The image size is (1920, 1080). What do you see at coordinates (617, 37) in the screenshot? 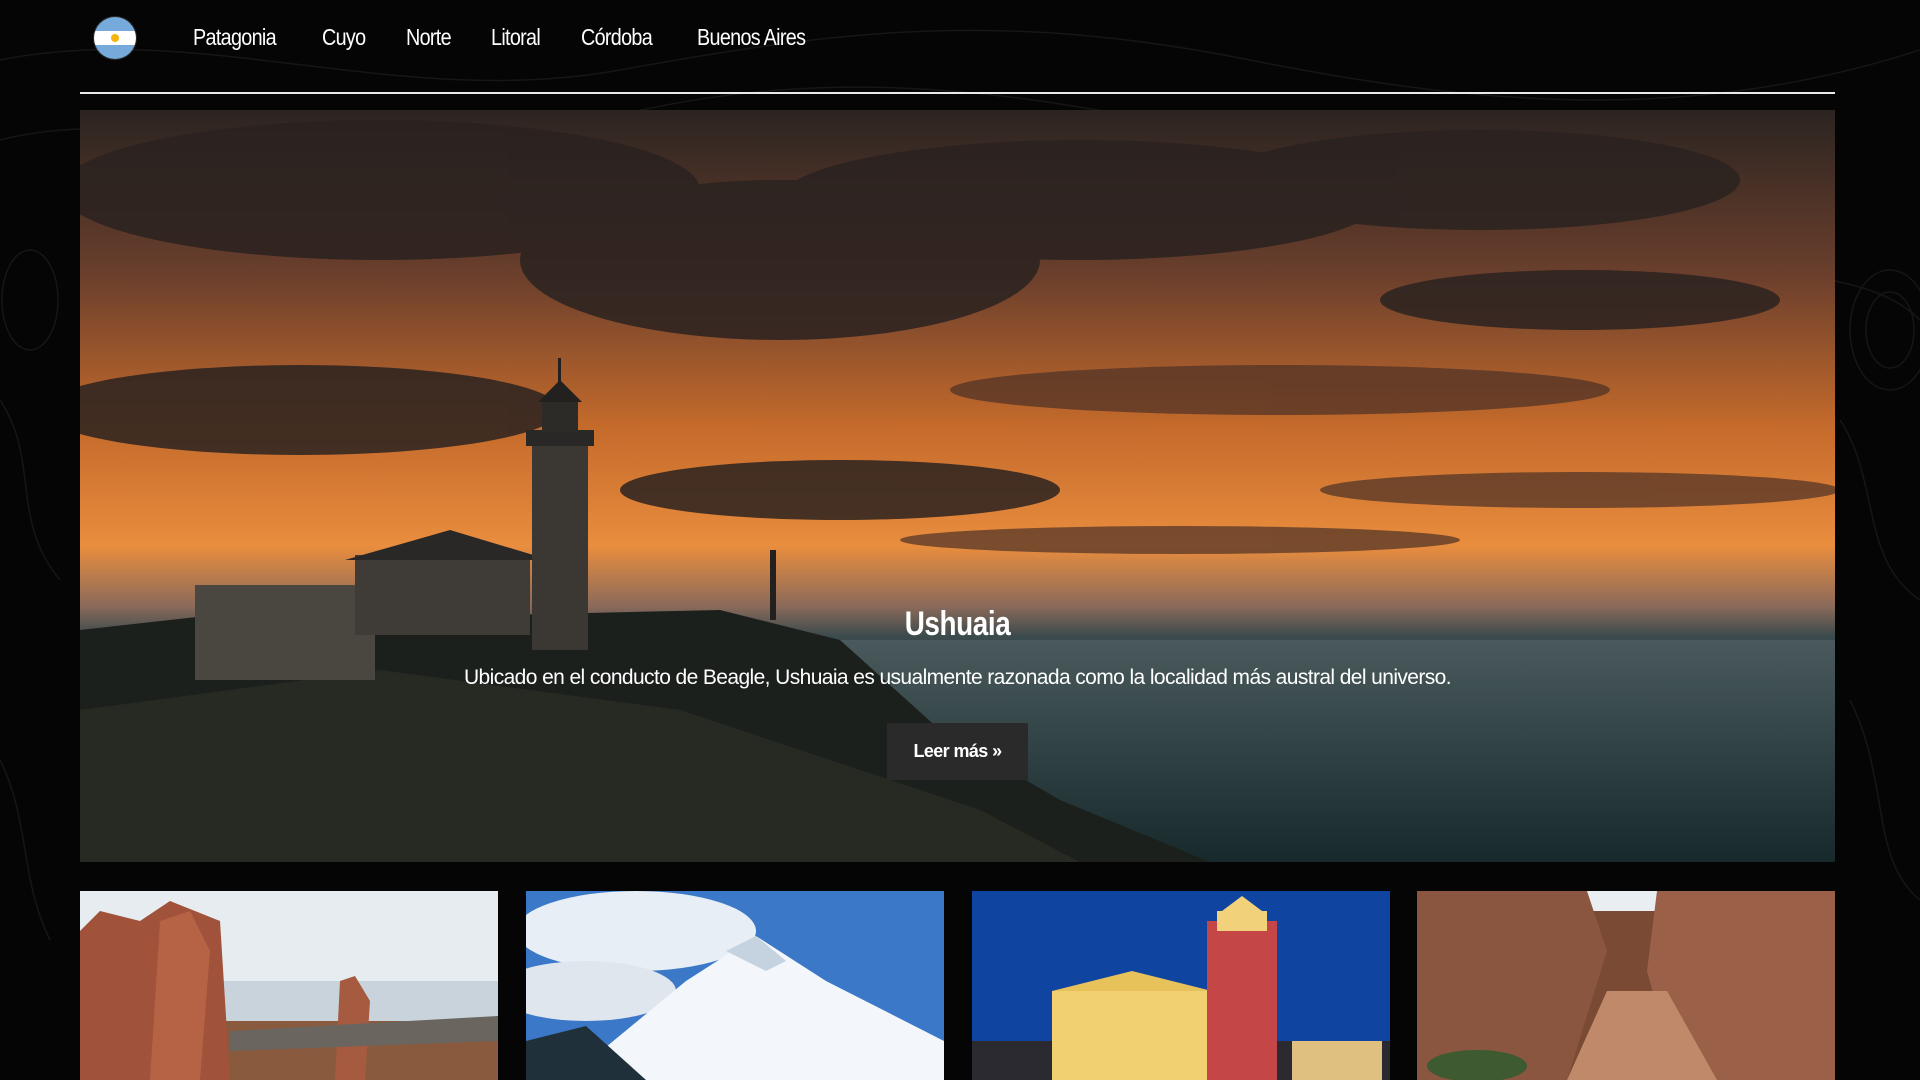
I see `nav-link-cordoba: Córdoba` at bounding box center [617, 37].